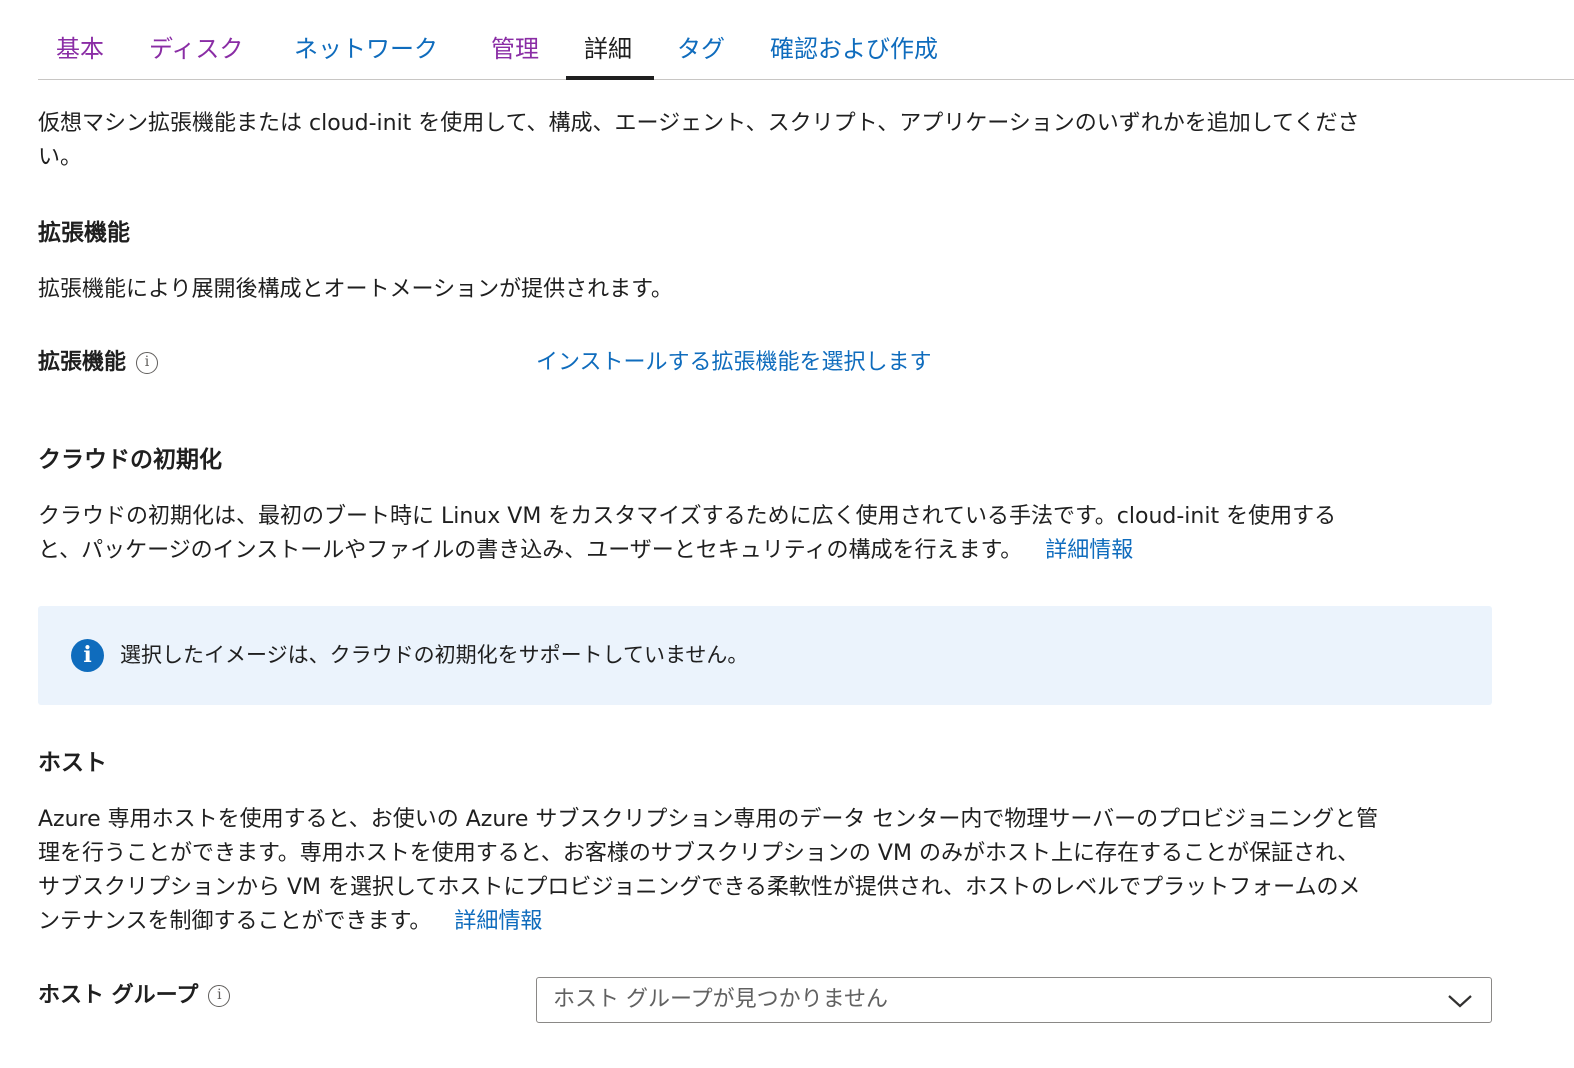  I want to click on tab-advanced: 詳細, so click(610, 55).